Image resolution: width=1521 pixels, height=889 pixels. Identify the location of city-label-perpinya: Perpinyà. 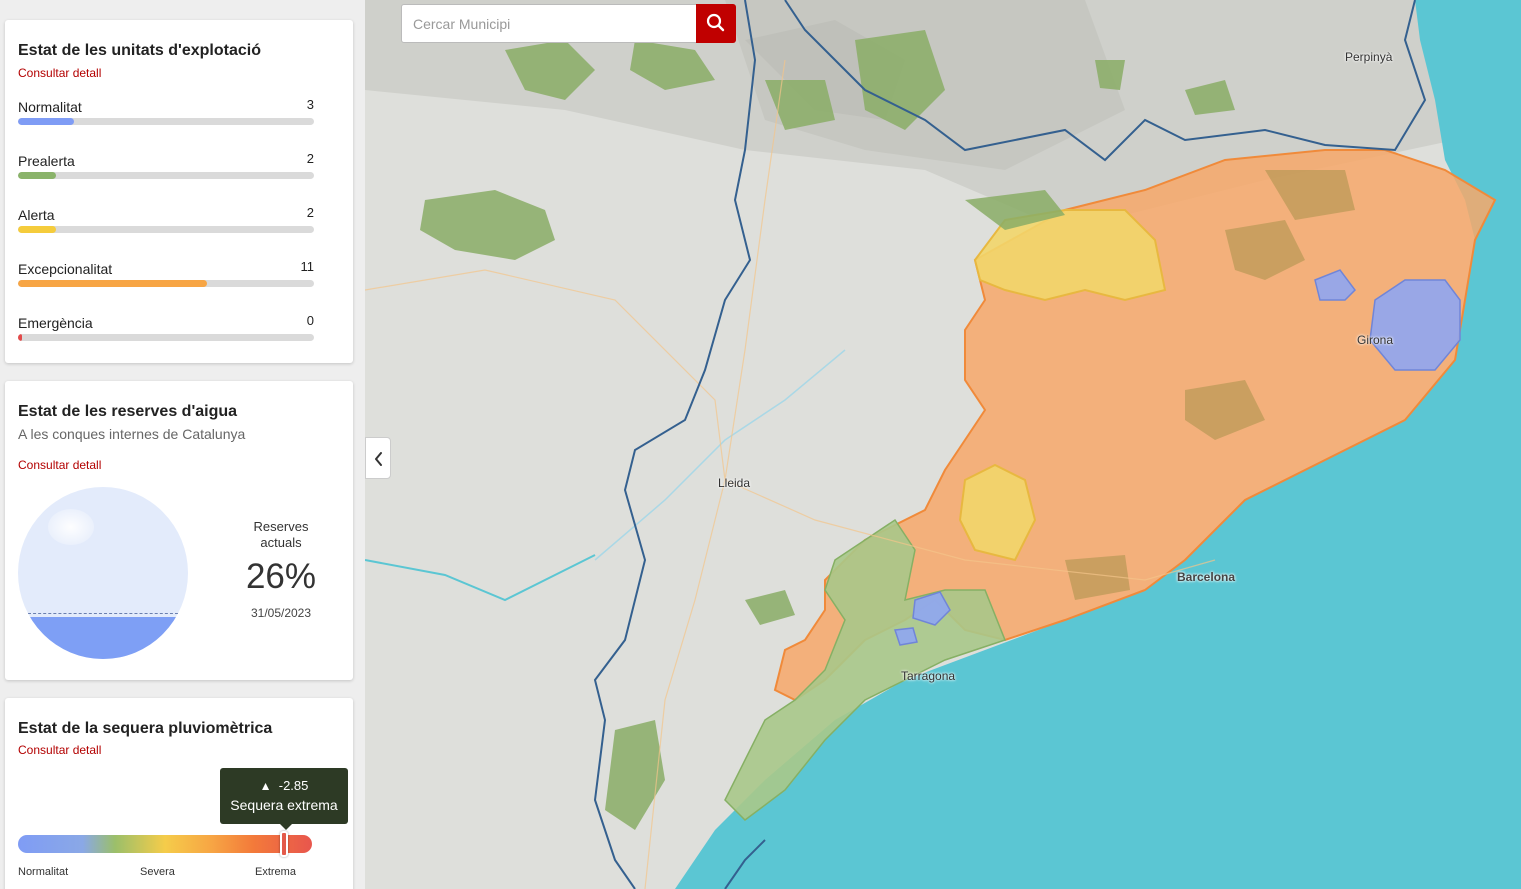
(1369, 57).